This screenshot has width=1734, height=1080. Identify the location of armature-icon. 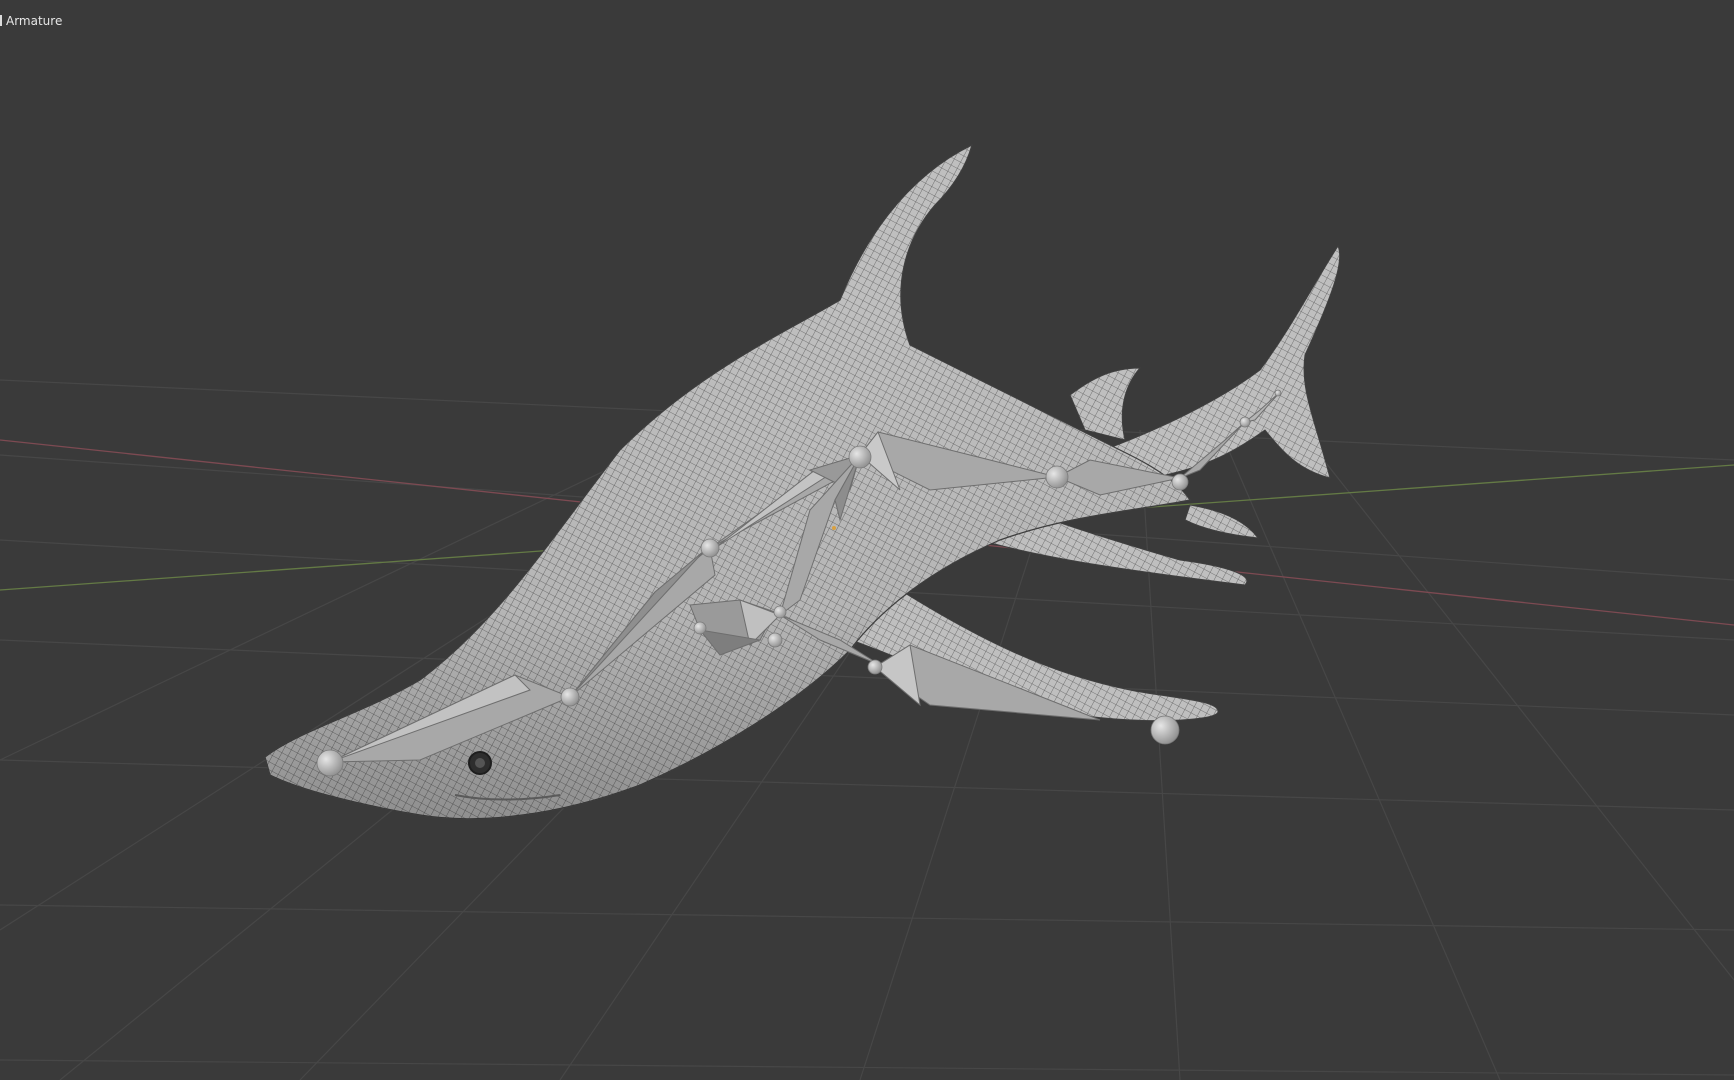
(1, 20).